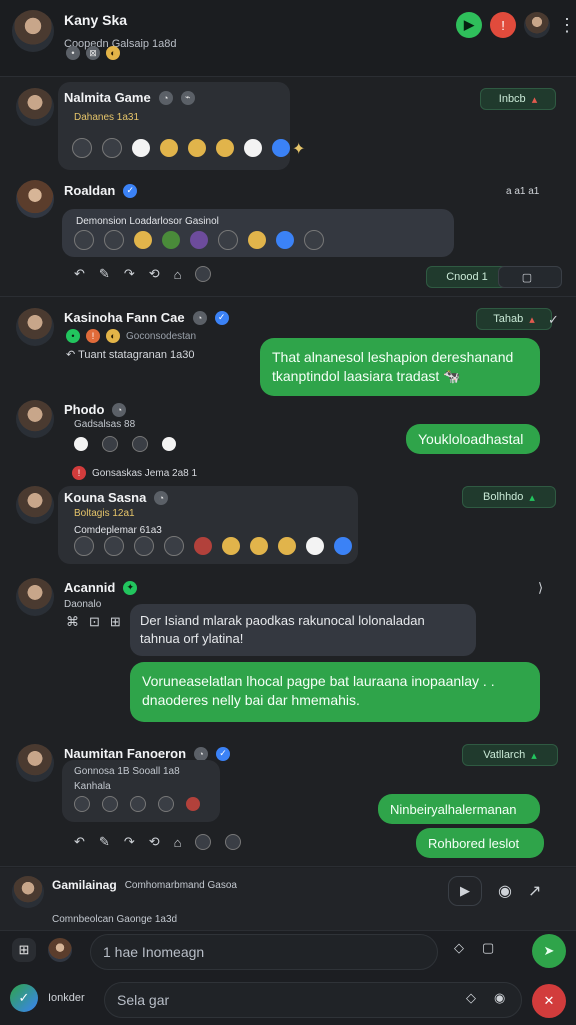 The height and width of the screenshot is (1025, 576). I want to click on status-pill: Cnood 1, so click(467, 277).